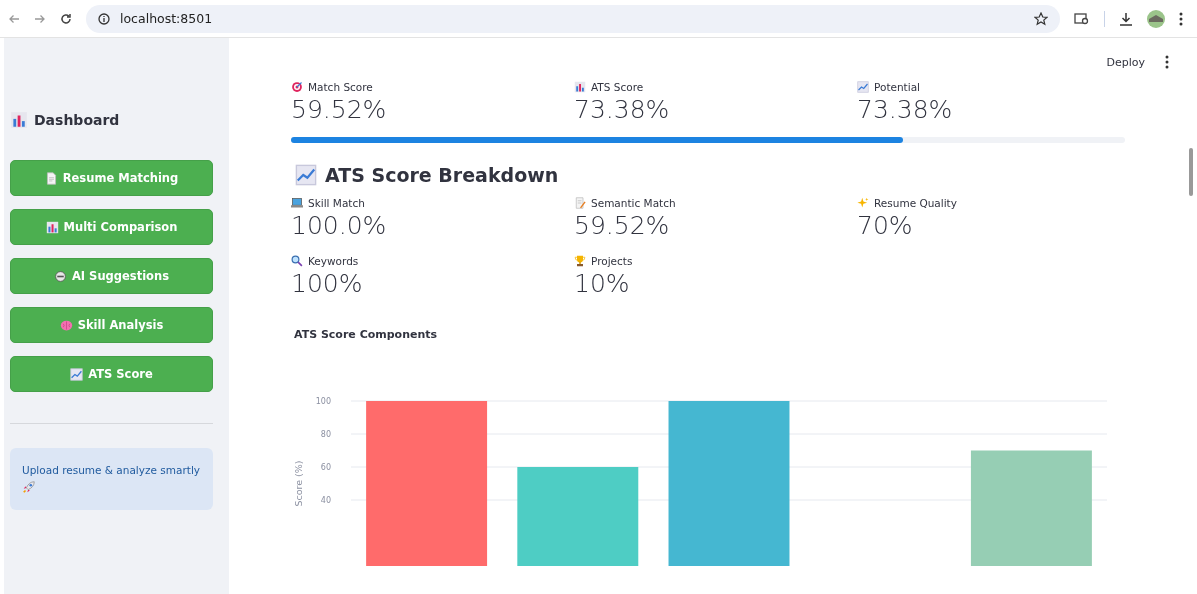 The image size is (1197, 594). I want to click on nav-button: ATS Score, so click(111, 374).